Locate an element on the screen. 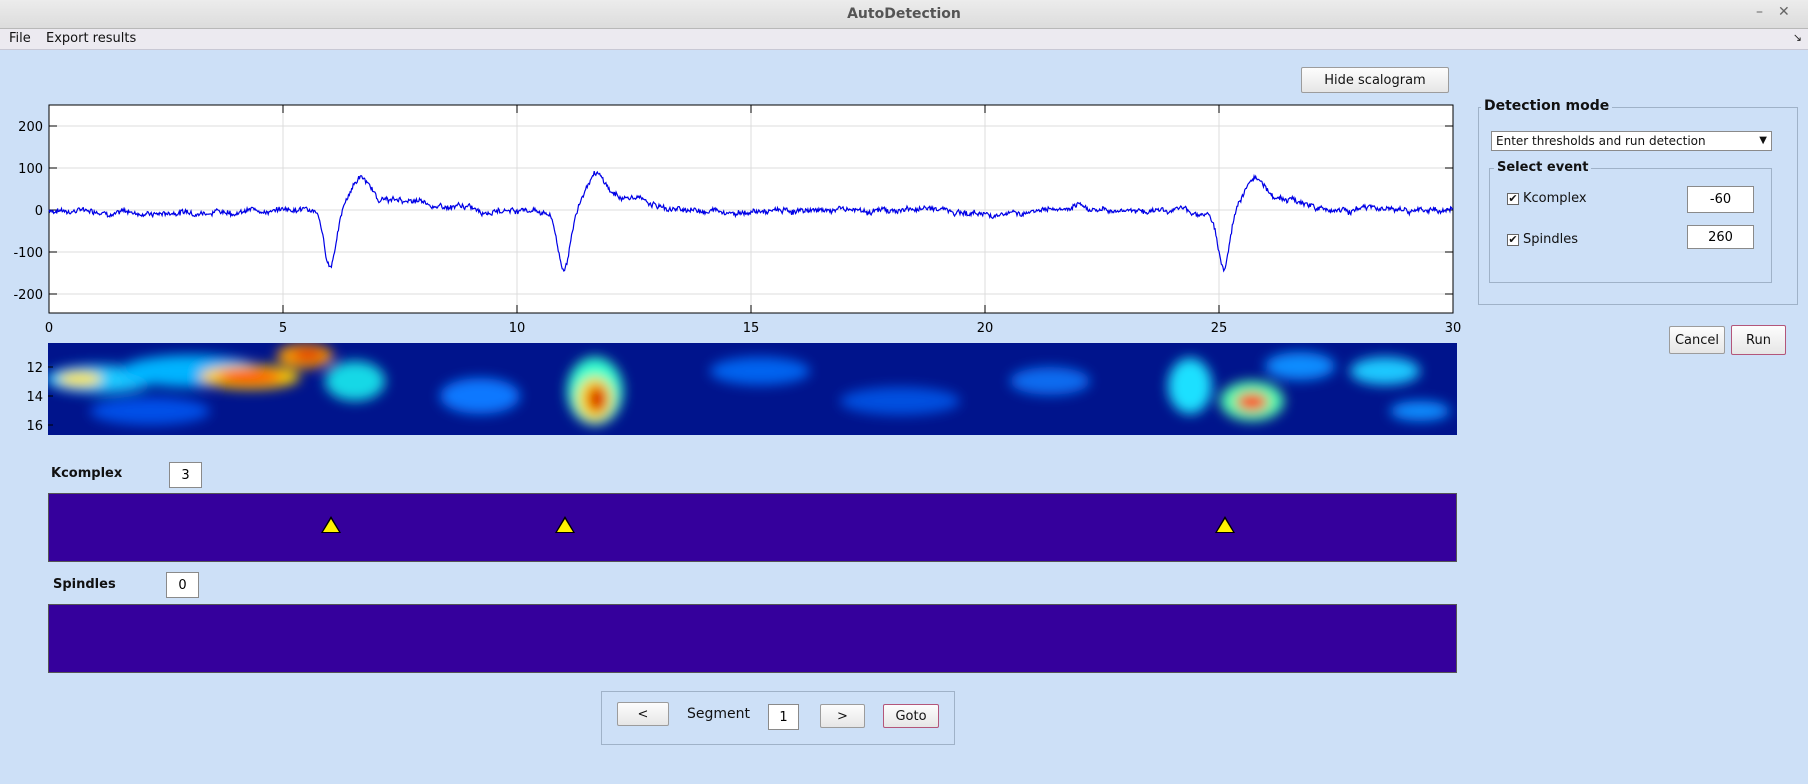 The height and width of the screenshot is (784, 1808). minimize-icon: – is located at coordinates (1759, 12).